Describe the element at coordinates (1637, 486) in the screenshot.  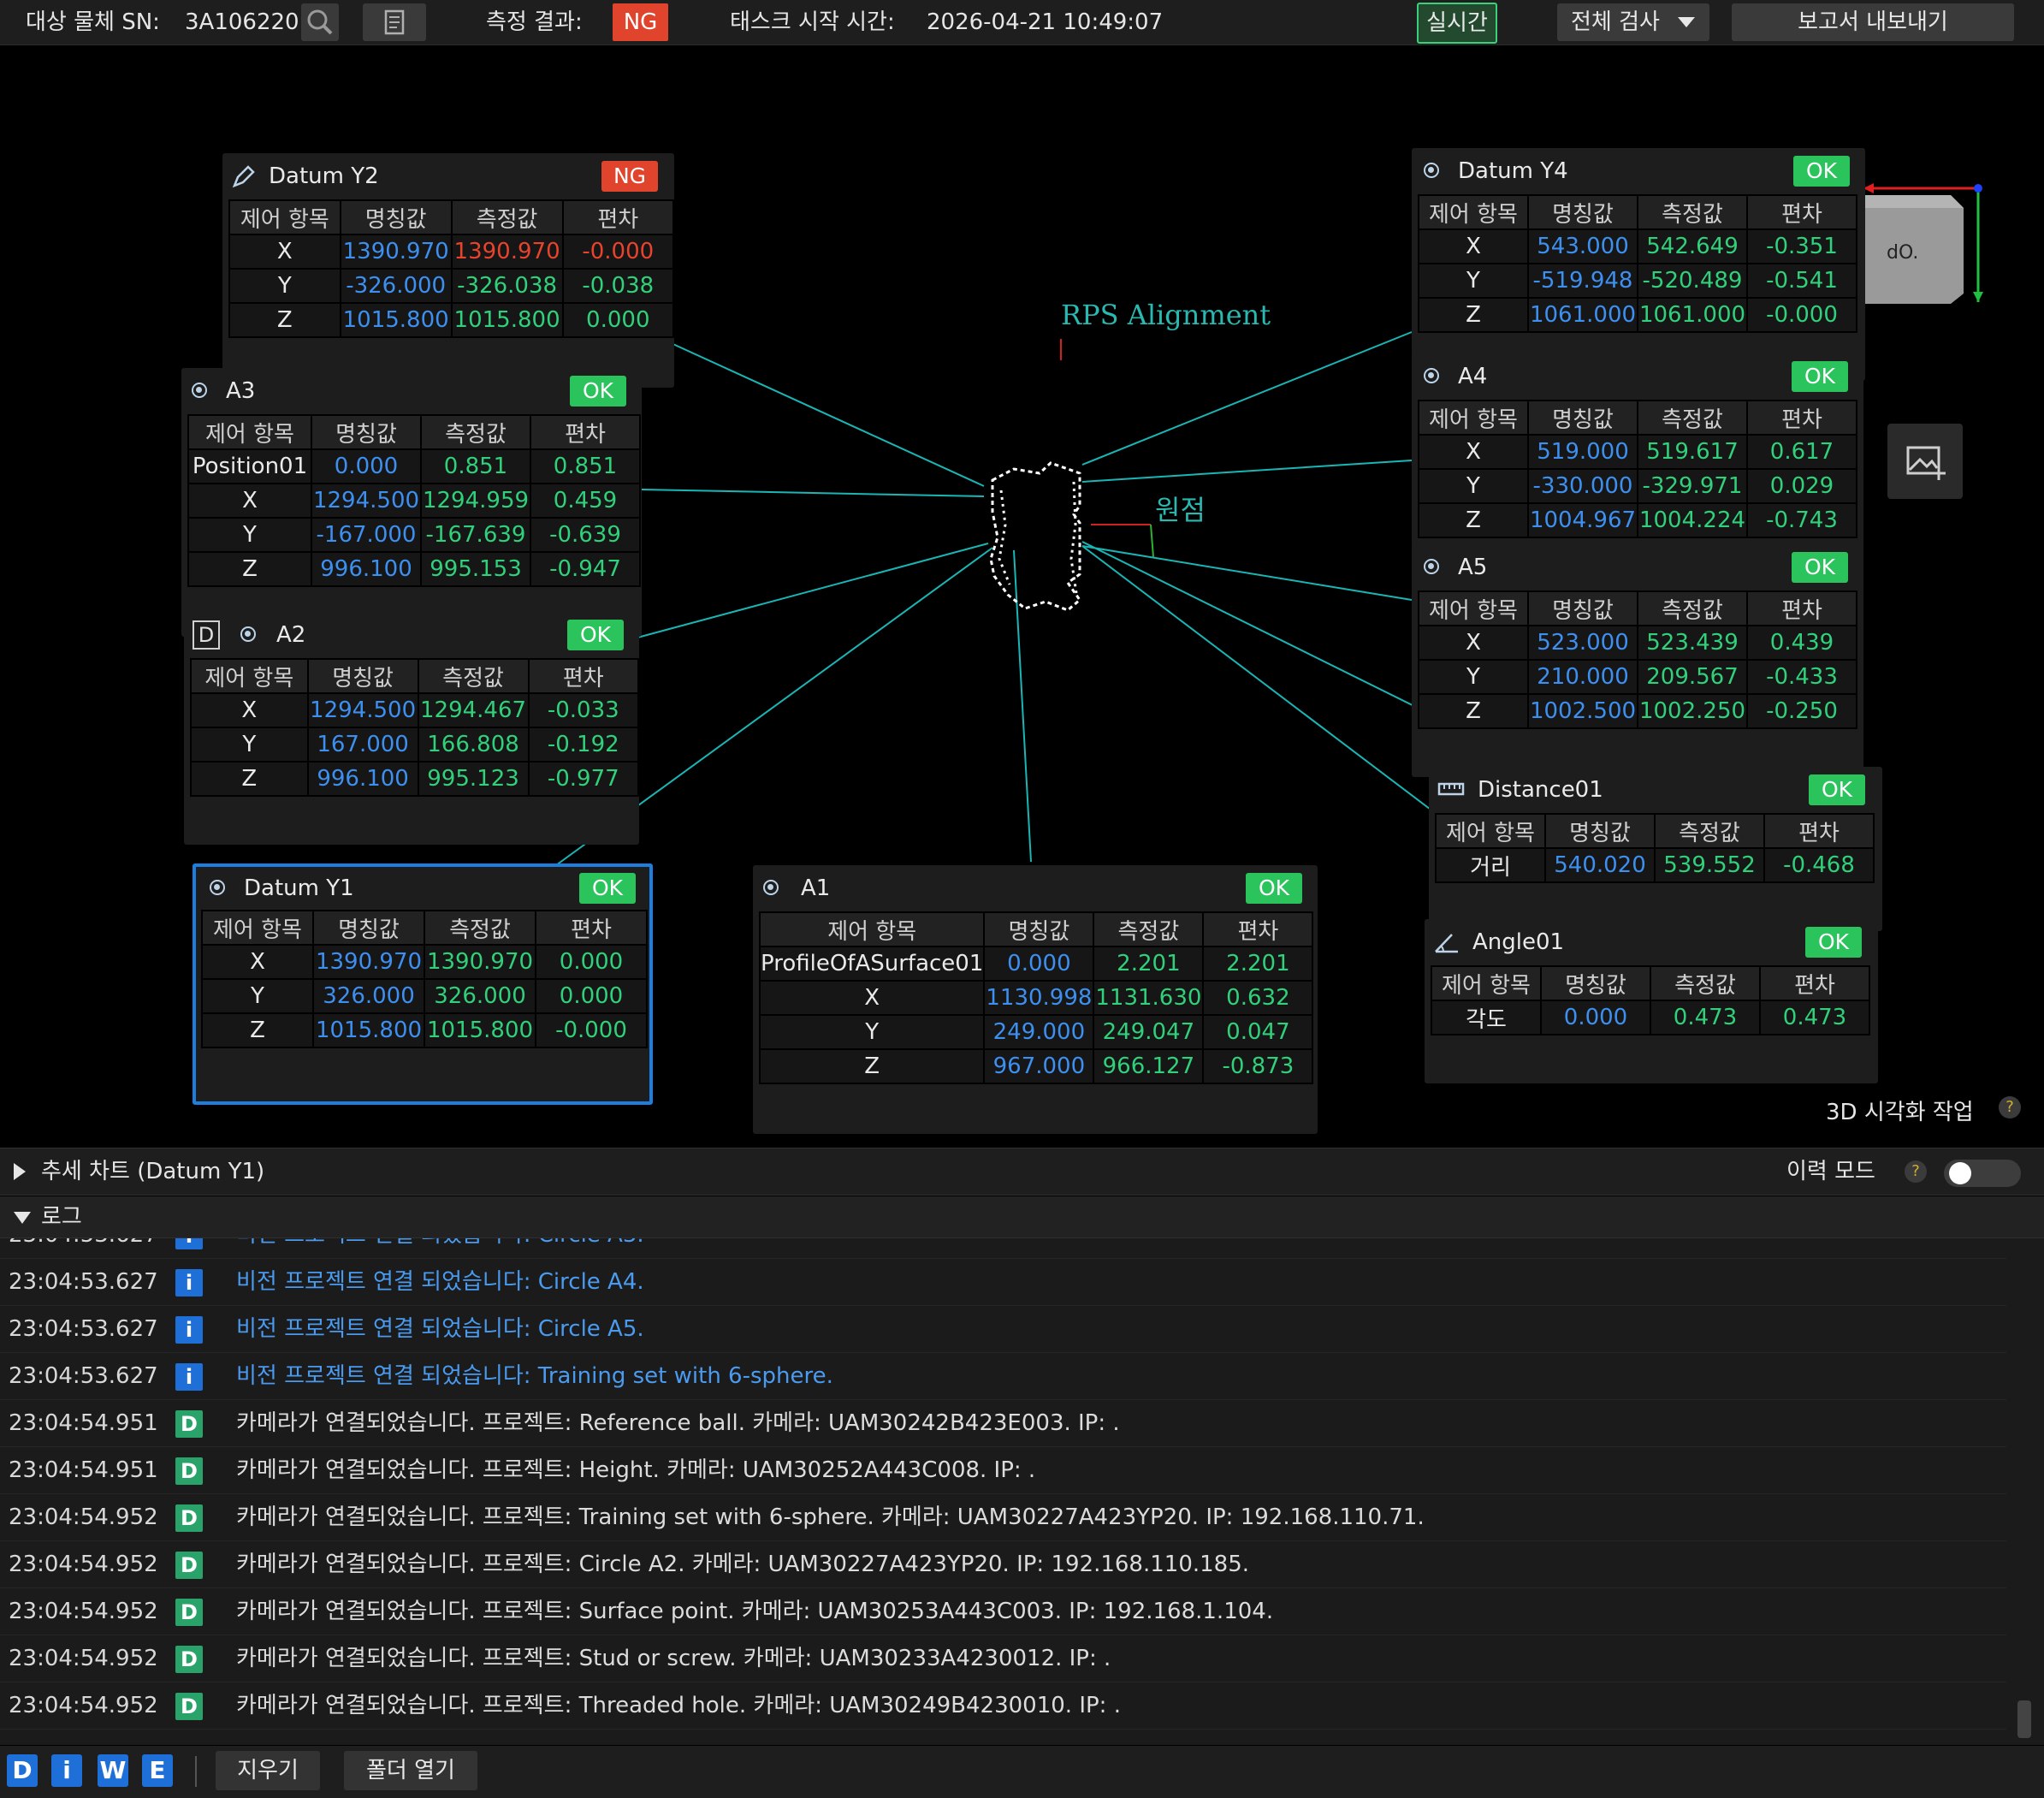
I see `table-row: Y -330.000 -329.971 0.029` at that location.